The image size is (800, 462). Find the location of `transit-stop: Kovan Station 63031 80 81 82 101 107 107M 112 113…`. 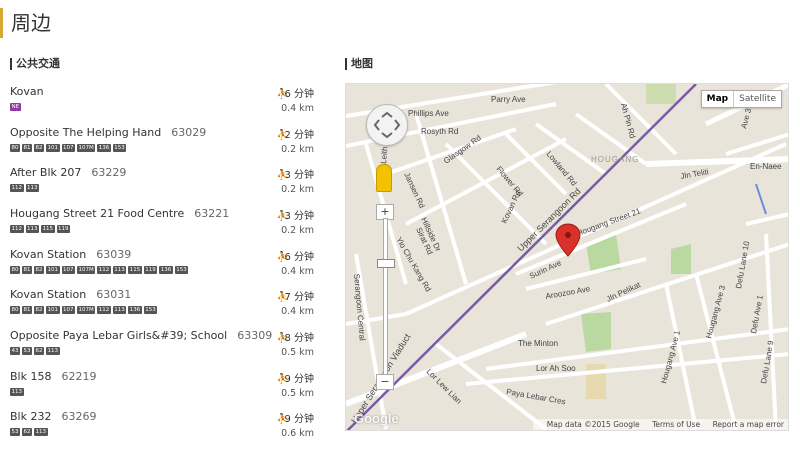

transit-stop: Kovan Station 63031 80 81 82 101 107 107M 112 113… is located at coordinates (165, 307).